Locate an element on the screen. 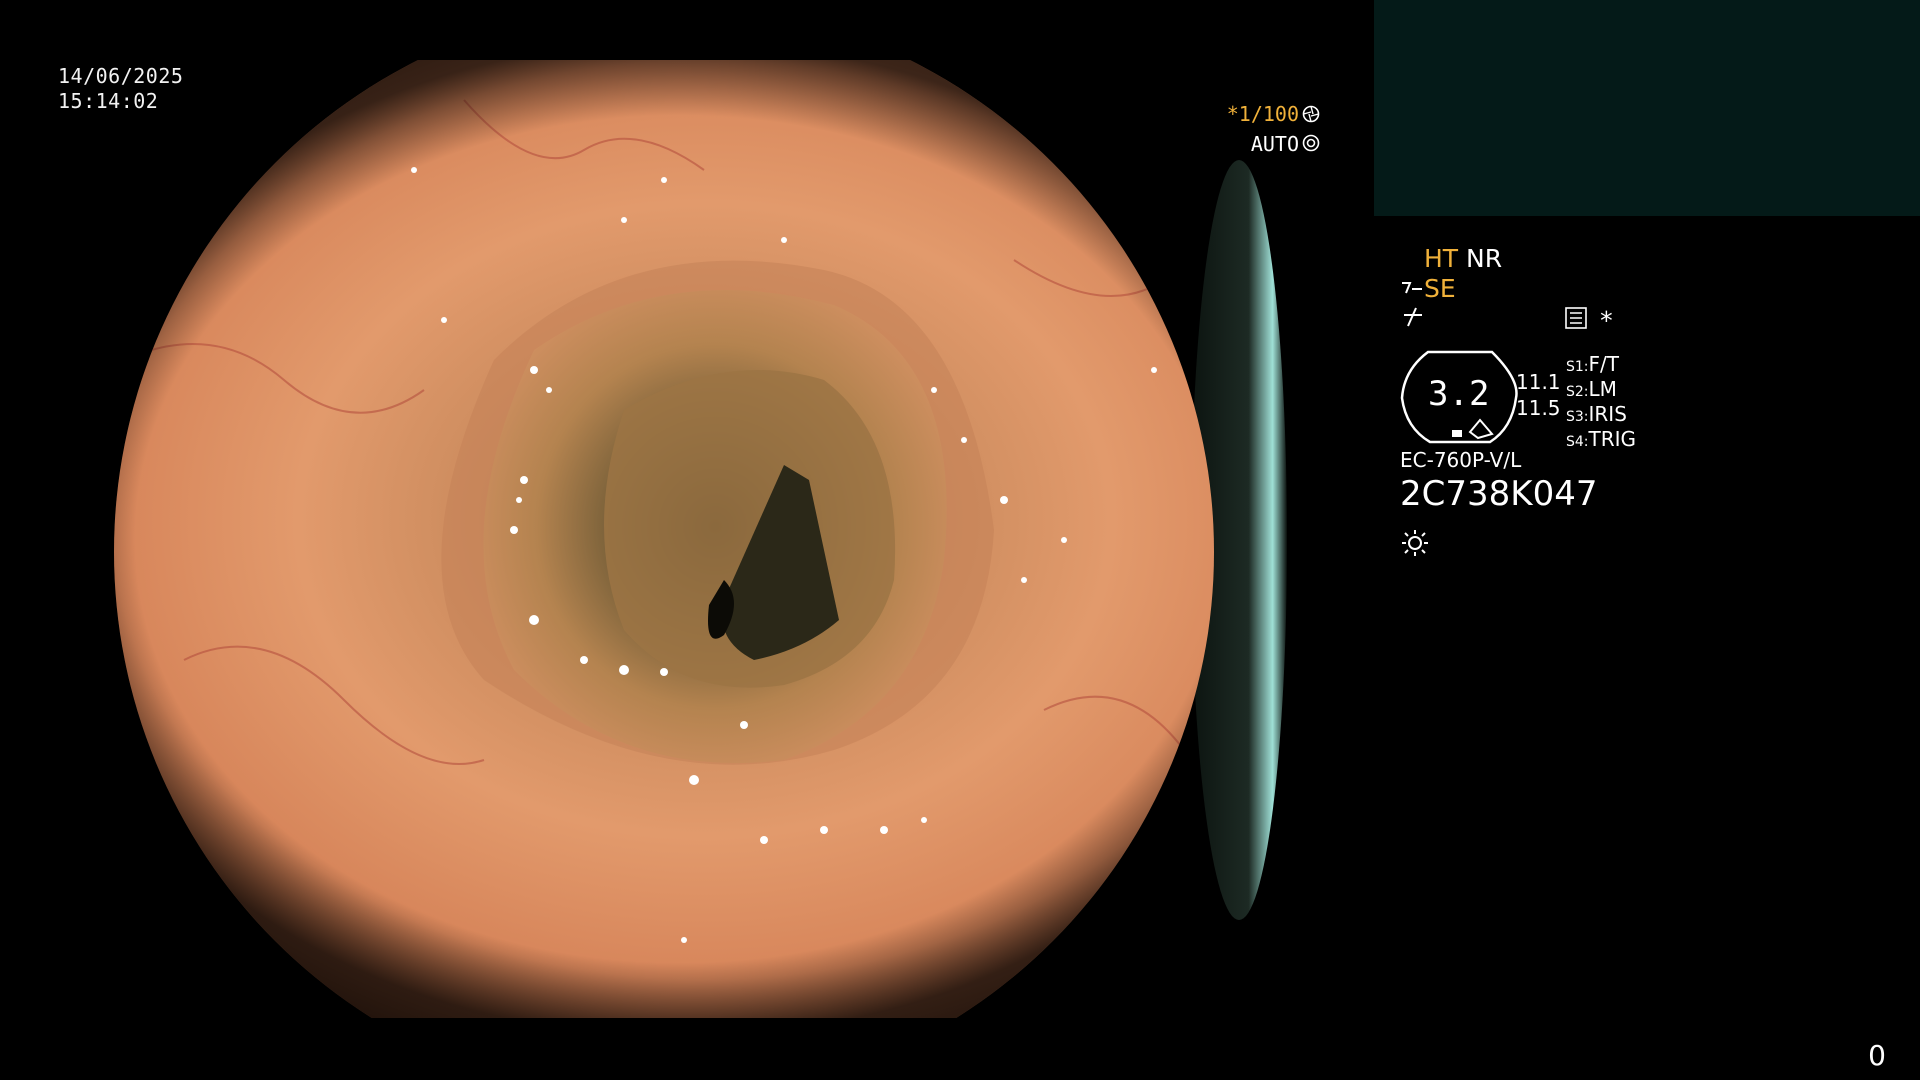  se-label: SE is located at coordinates (1440, 288).